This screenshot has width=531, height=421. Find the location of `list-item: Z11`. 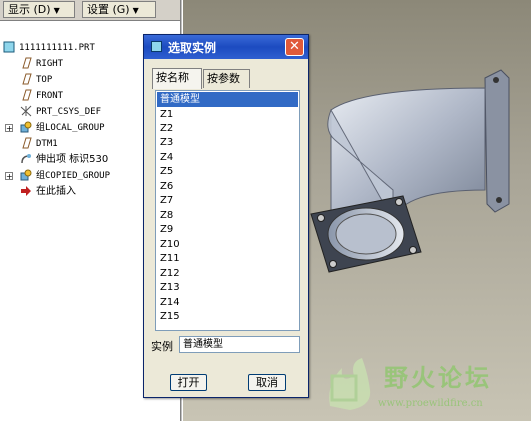

list-item: Z11 is located at coordinates (227, 258).